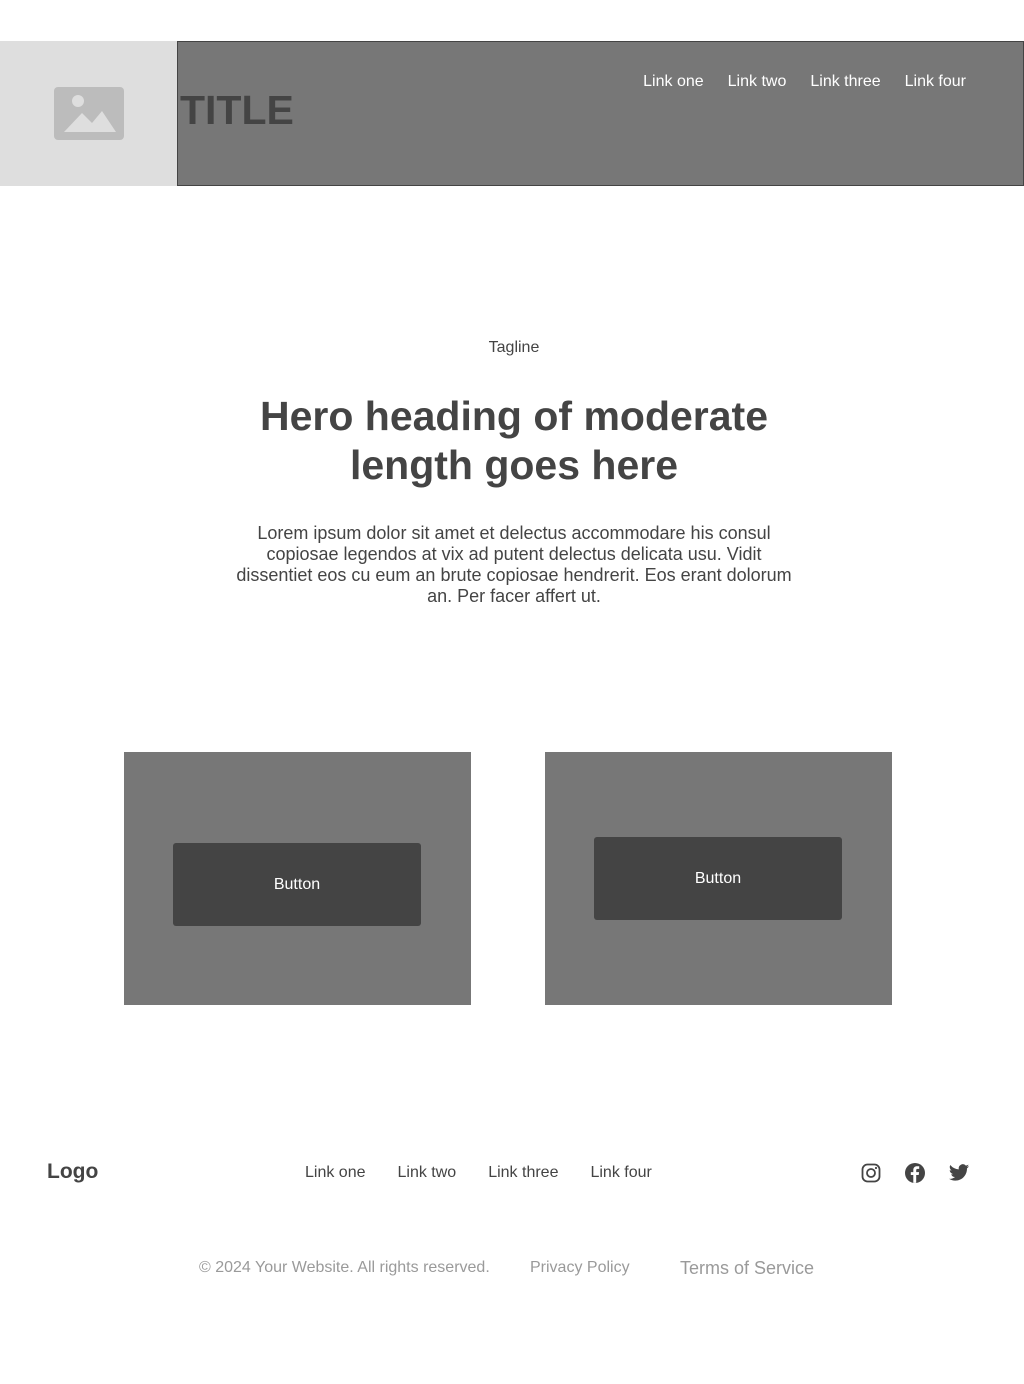 The image size is (1024, 1384). Describe the element at coordinates (72, 1172) in the screenshot. I see `footer-logo: Logo` at that location.